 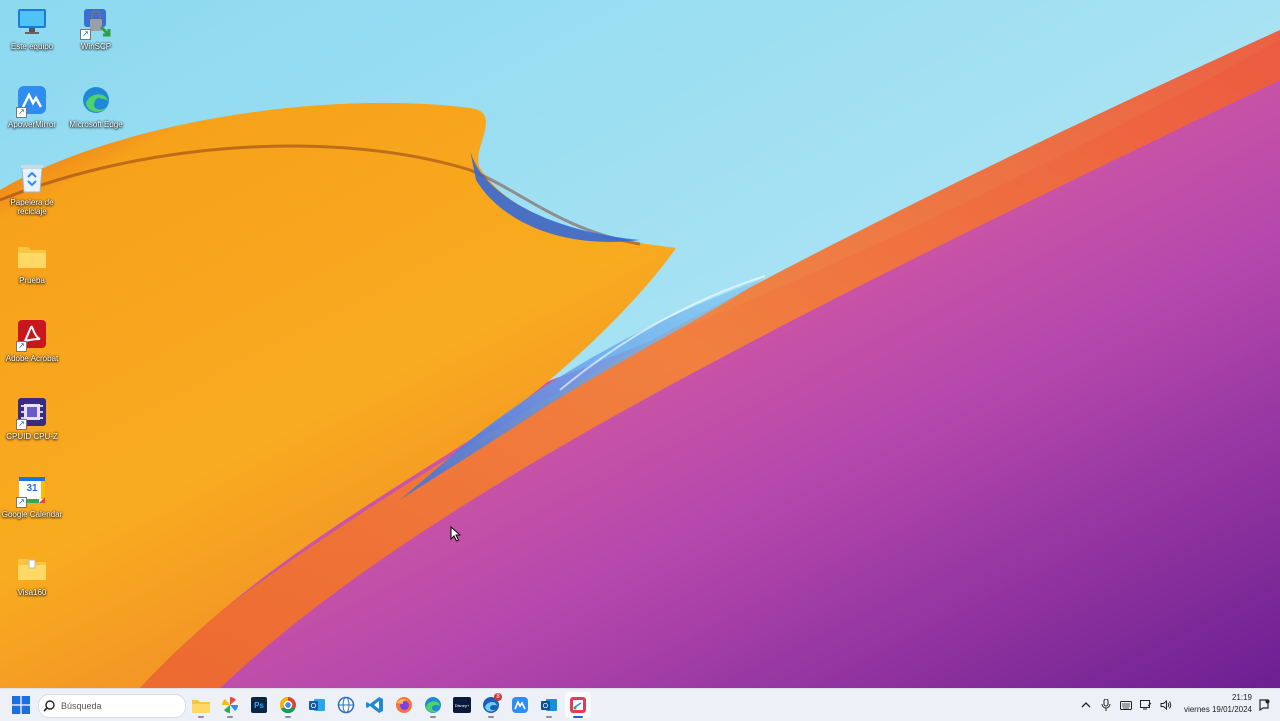 I want to click on taskbar-app-browser-globe, so click(x=346, y=705).